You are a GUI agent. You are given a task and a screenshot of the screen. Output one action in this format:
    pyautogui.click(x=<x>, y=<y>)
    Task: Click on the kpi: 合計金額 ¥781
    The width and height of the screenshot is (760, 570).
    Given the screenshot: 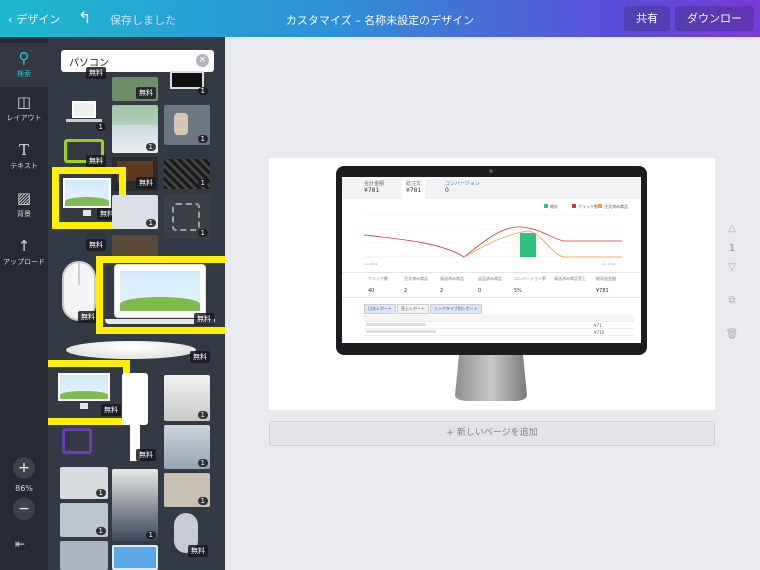 What is the action you would take?
    pyautogui.click(x=374, y=187)
    